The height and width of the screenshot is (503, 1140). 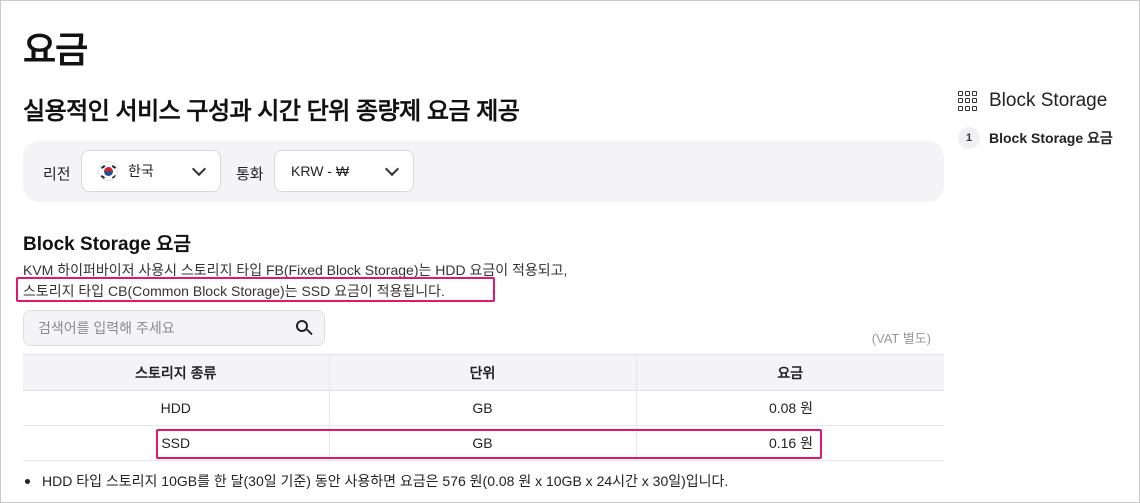 What do you see at coordinates (176, 408) in the screenshot?
I see `cell-storage-type: HDD` at bounding box center [176, 408].